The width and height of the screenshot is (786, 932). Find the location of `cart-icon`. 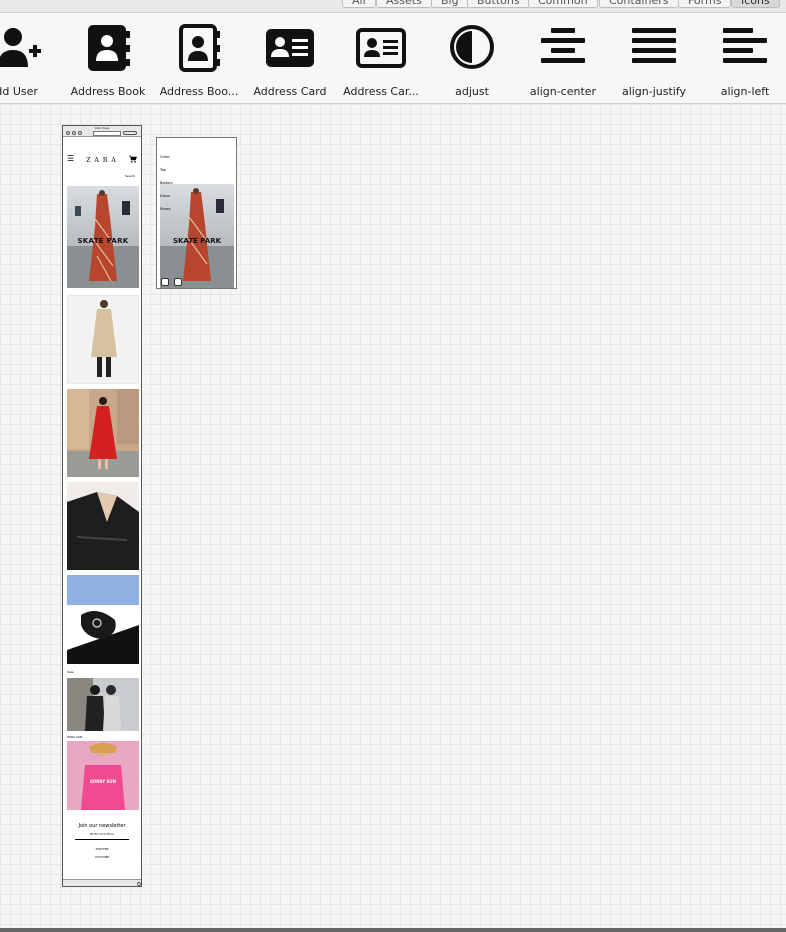

cart-icon is located at coordinates (133, 159).